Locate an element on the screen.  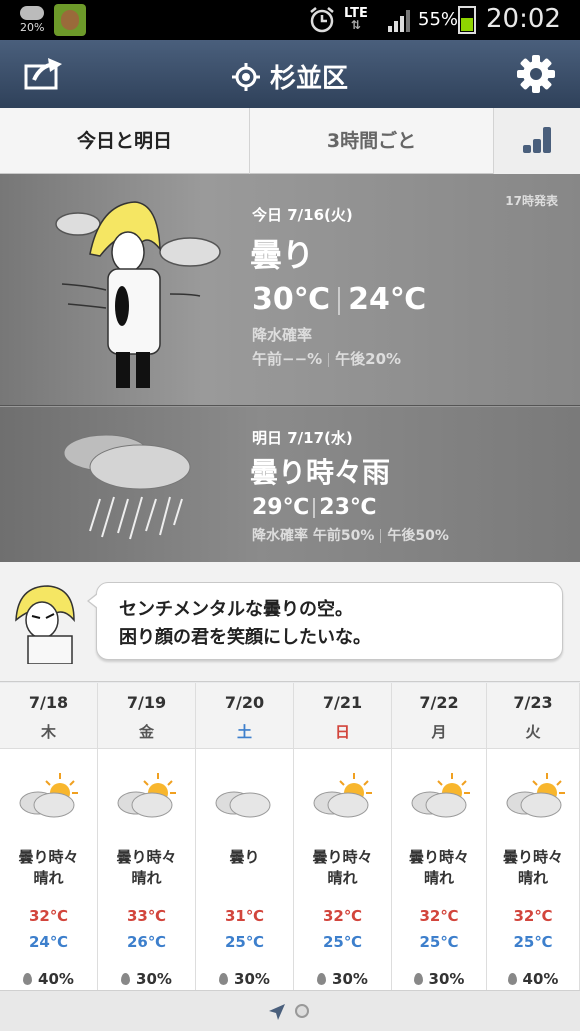
tab-graph is located at coordinates (536, 141).